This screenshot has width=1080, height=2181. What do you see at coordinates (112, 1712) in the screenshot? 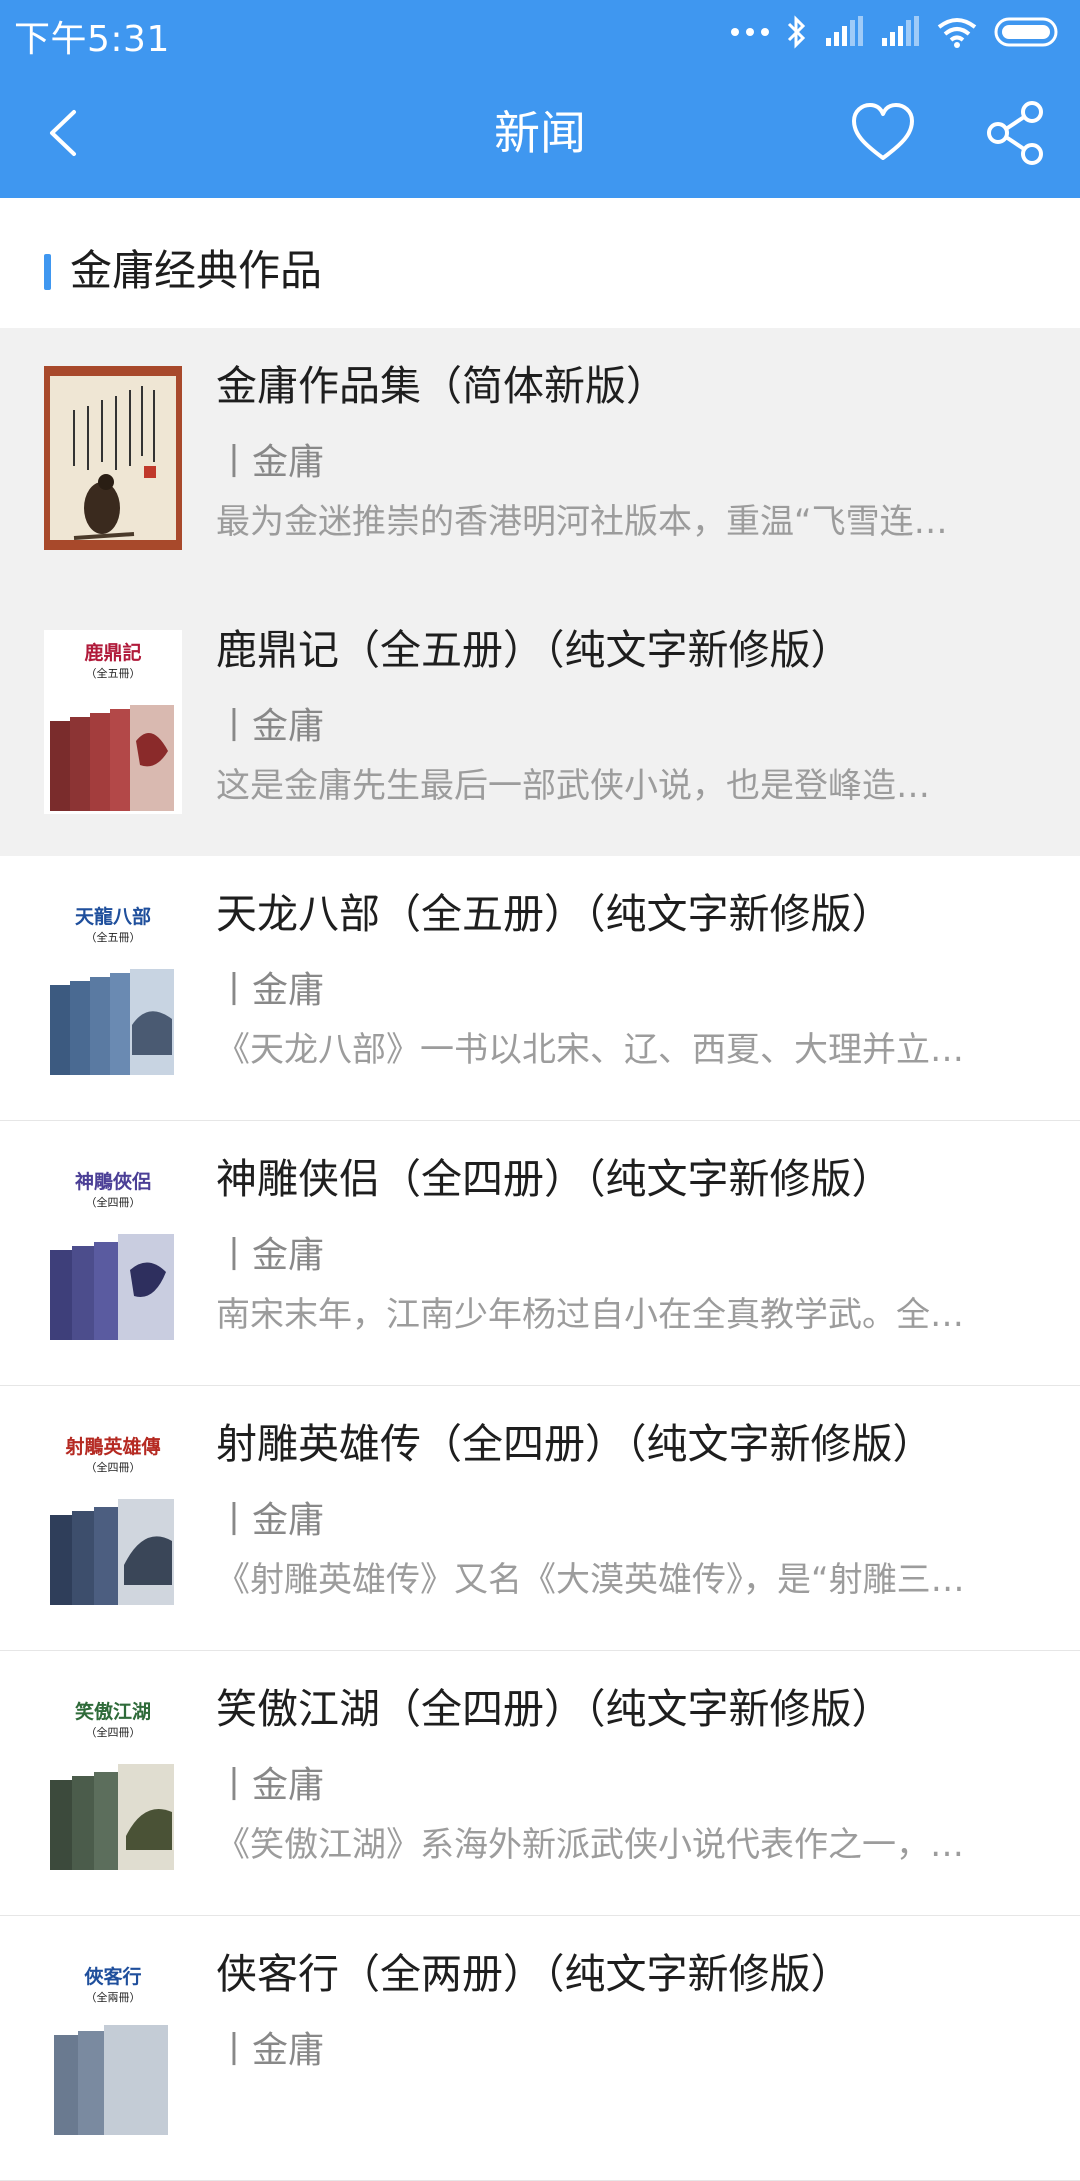
I see `cover-title: 笑傲江湖` at bounding box center [112, 1712].